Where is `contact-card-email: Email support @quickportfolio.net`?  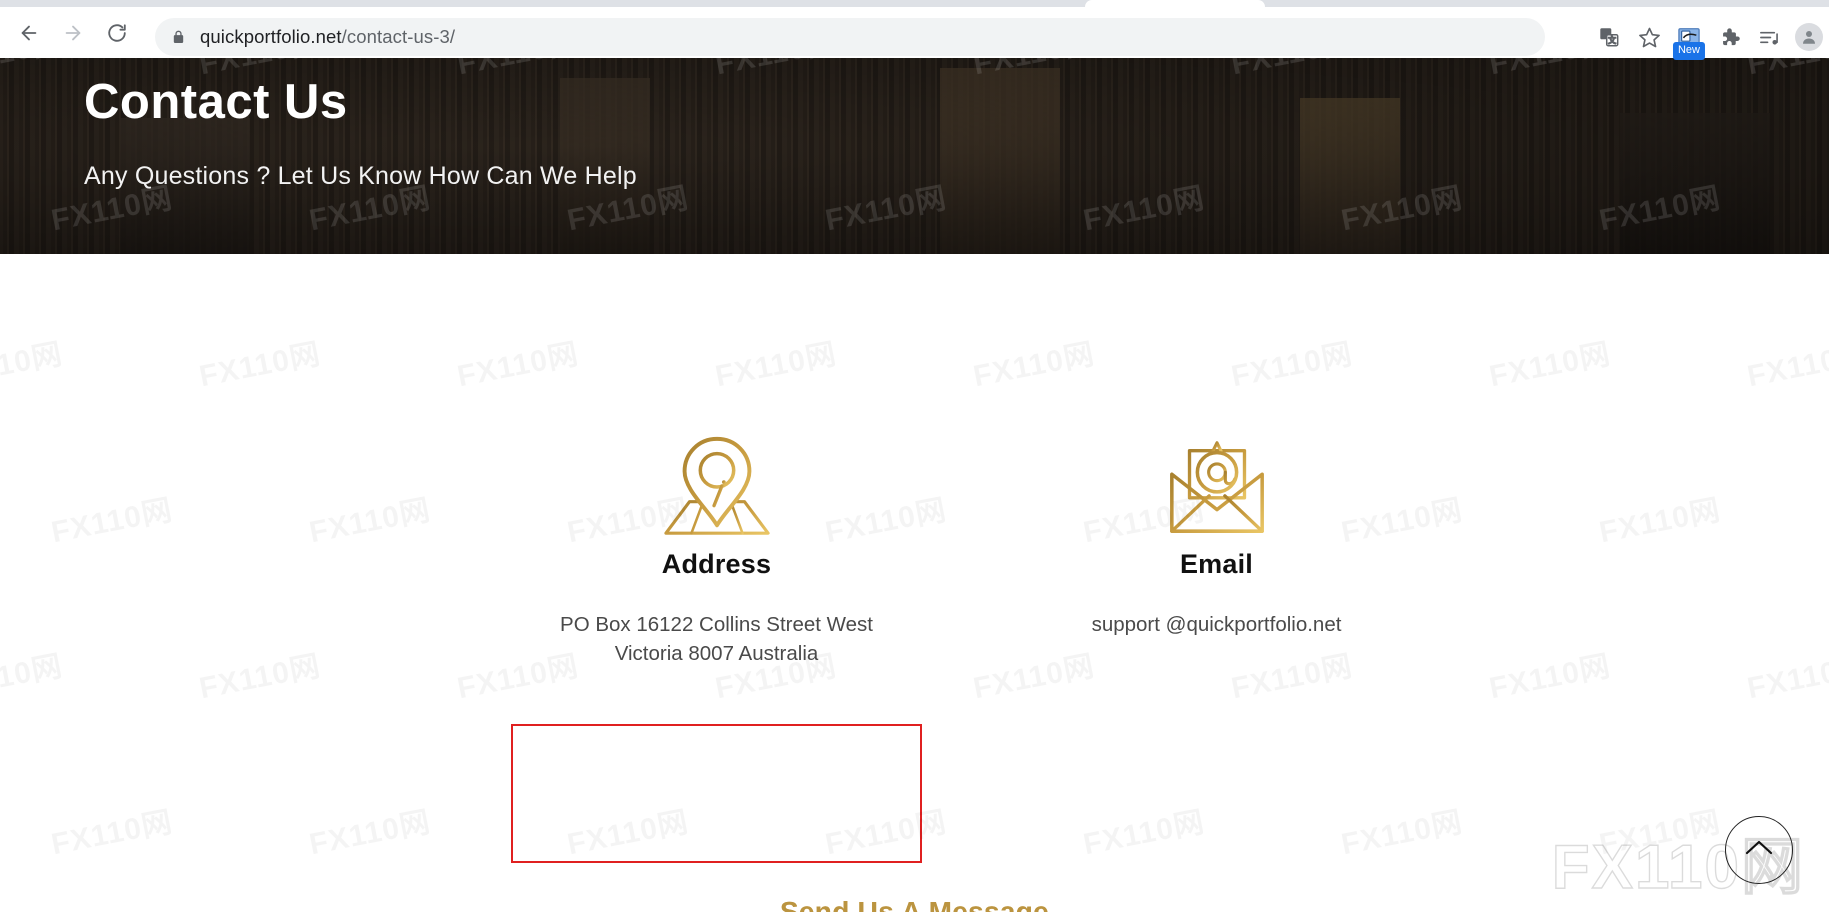 contact-card-email: Email support @quickportfolio.net is located at coordinates (1216, 531).